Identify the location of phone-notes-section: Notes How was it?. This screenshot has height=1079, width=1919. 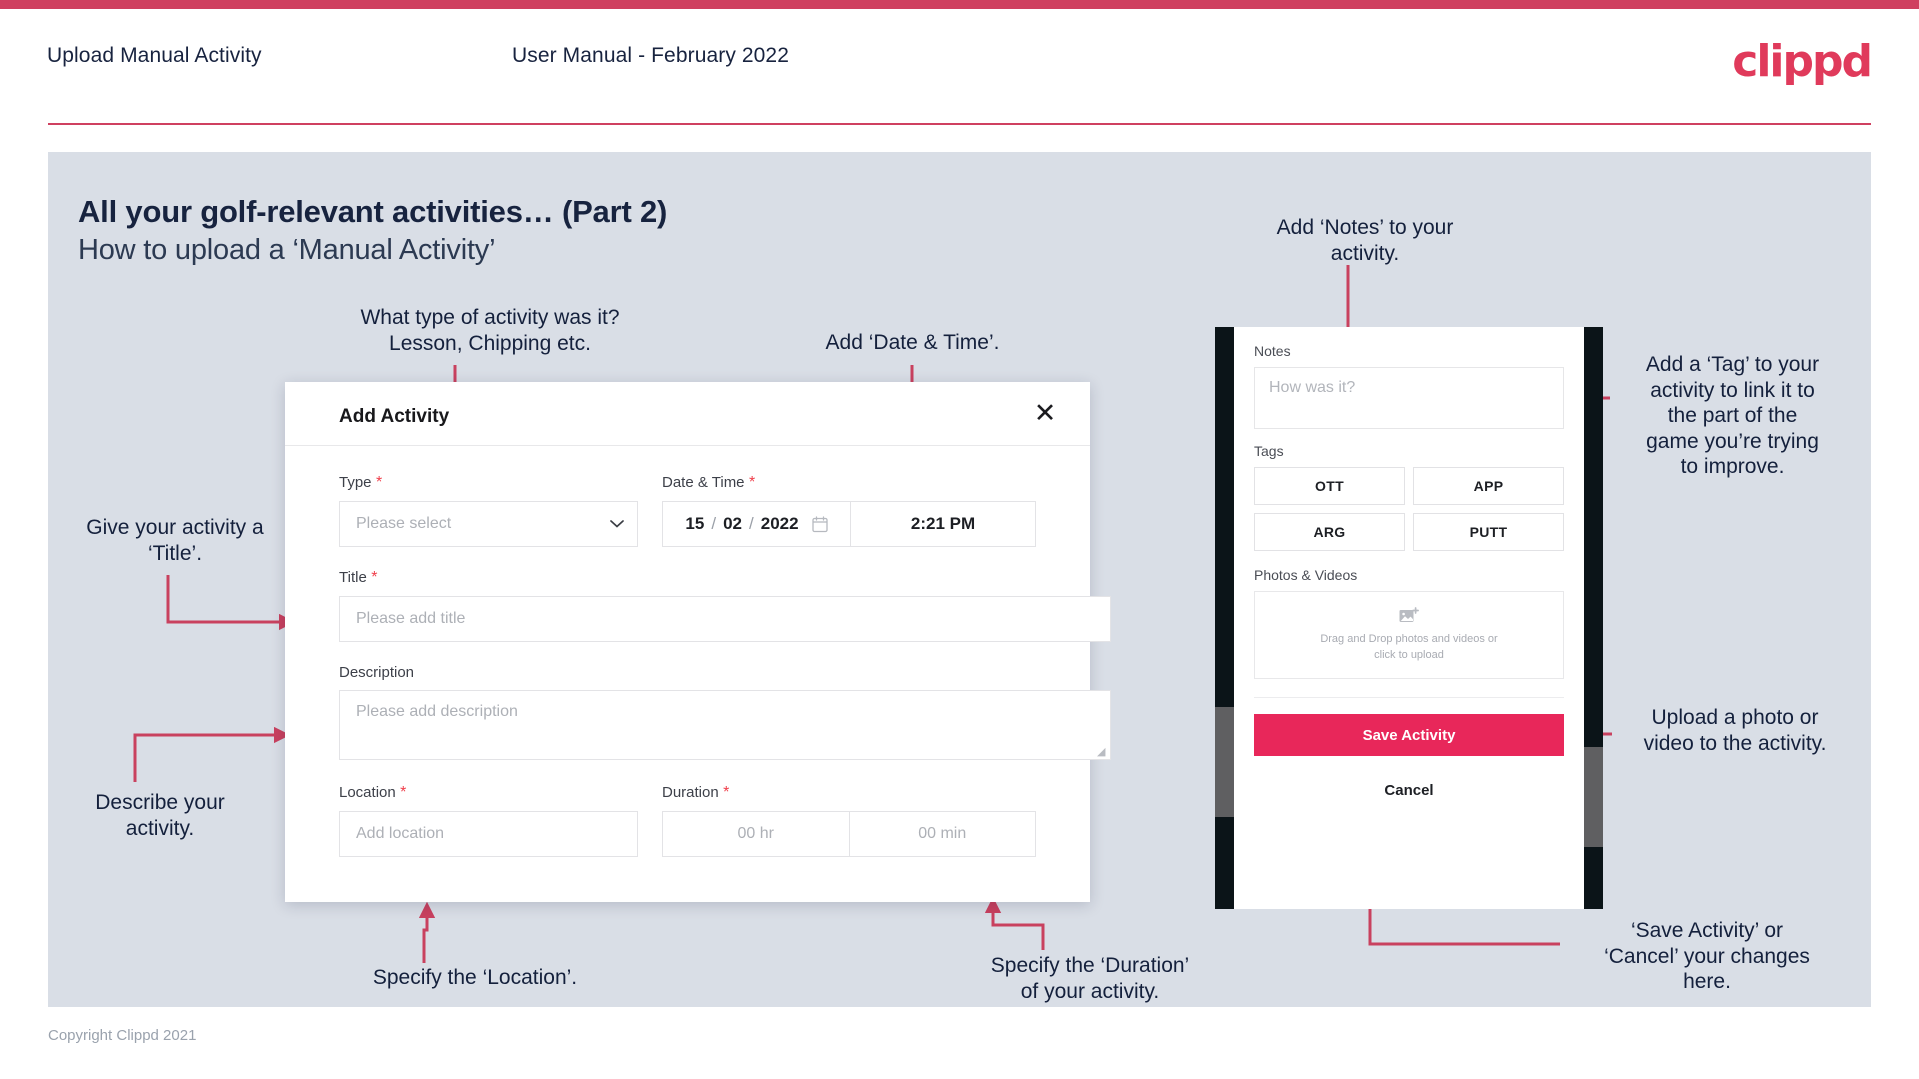
(1409, 378).